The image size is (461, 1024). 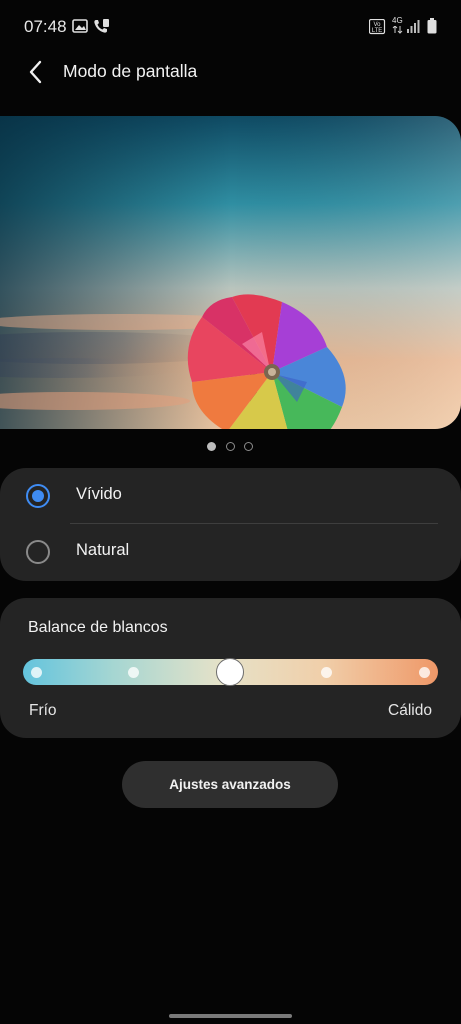 I want to click on white-balance-slider, so click(x=230, y=672).